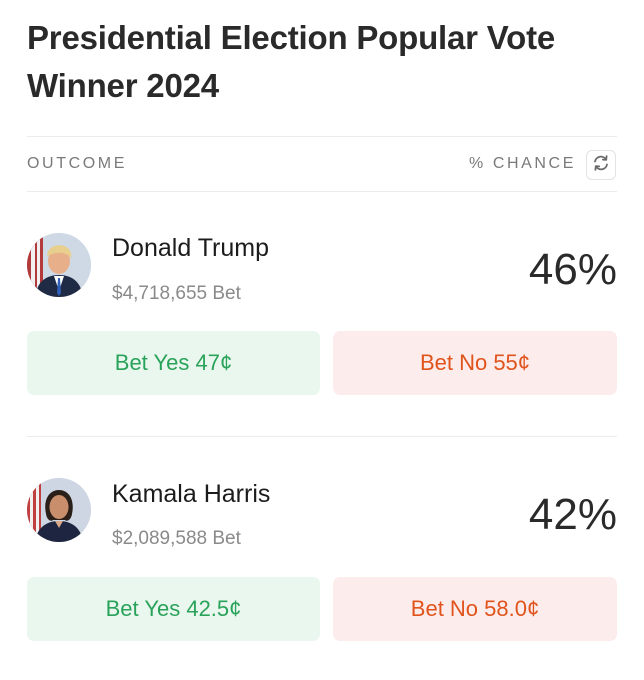 The height and width of the screenshot is (680, 644). Describe the element at coordinates (572, 269) in the screenshot. I see `outcome-chance: 46%` at that location.